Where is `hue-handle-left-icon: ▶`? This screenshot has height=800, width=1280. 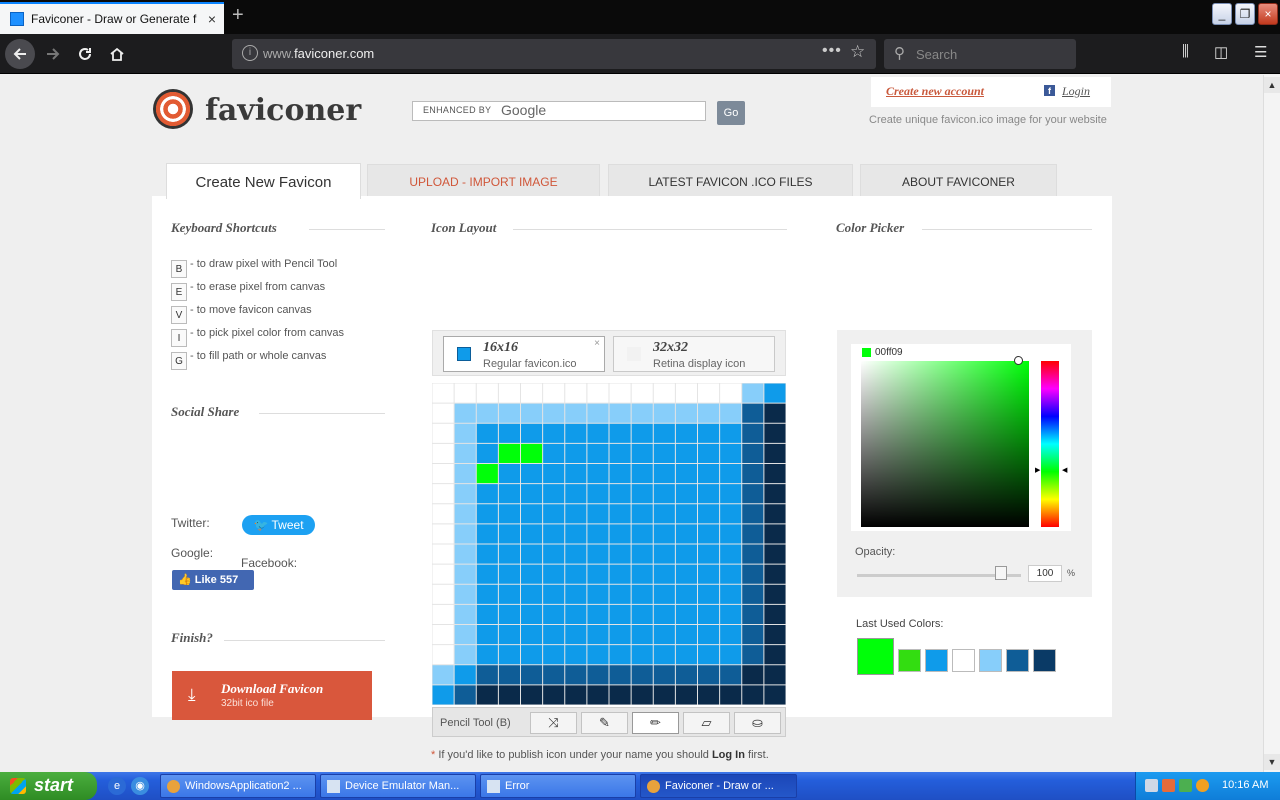
hue-handle-left-icon: ▶ is located at coordinates (1037, 470).